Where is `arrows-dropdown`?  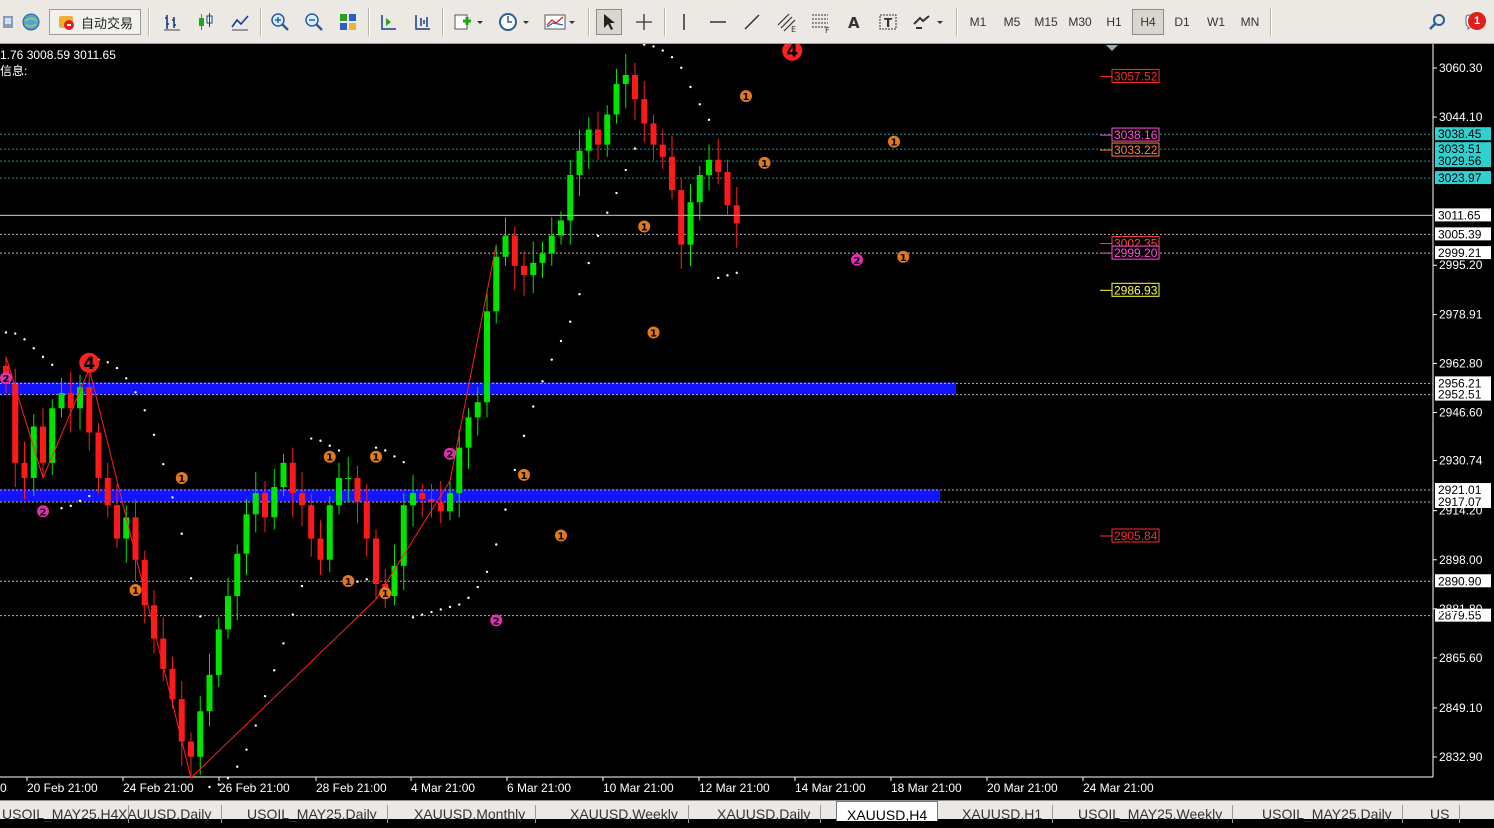 arrows-dropdown is located at coordinates (928, 22).